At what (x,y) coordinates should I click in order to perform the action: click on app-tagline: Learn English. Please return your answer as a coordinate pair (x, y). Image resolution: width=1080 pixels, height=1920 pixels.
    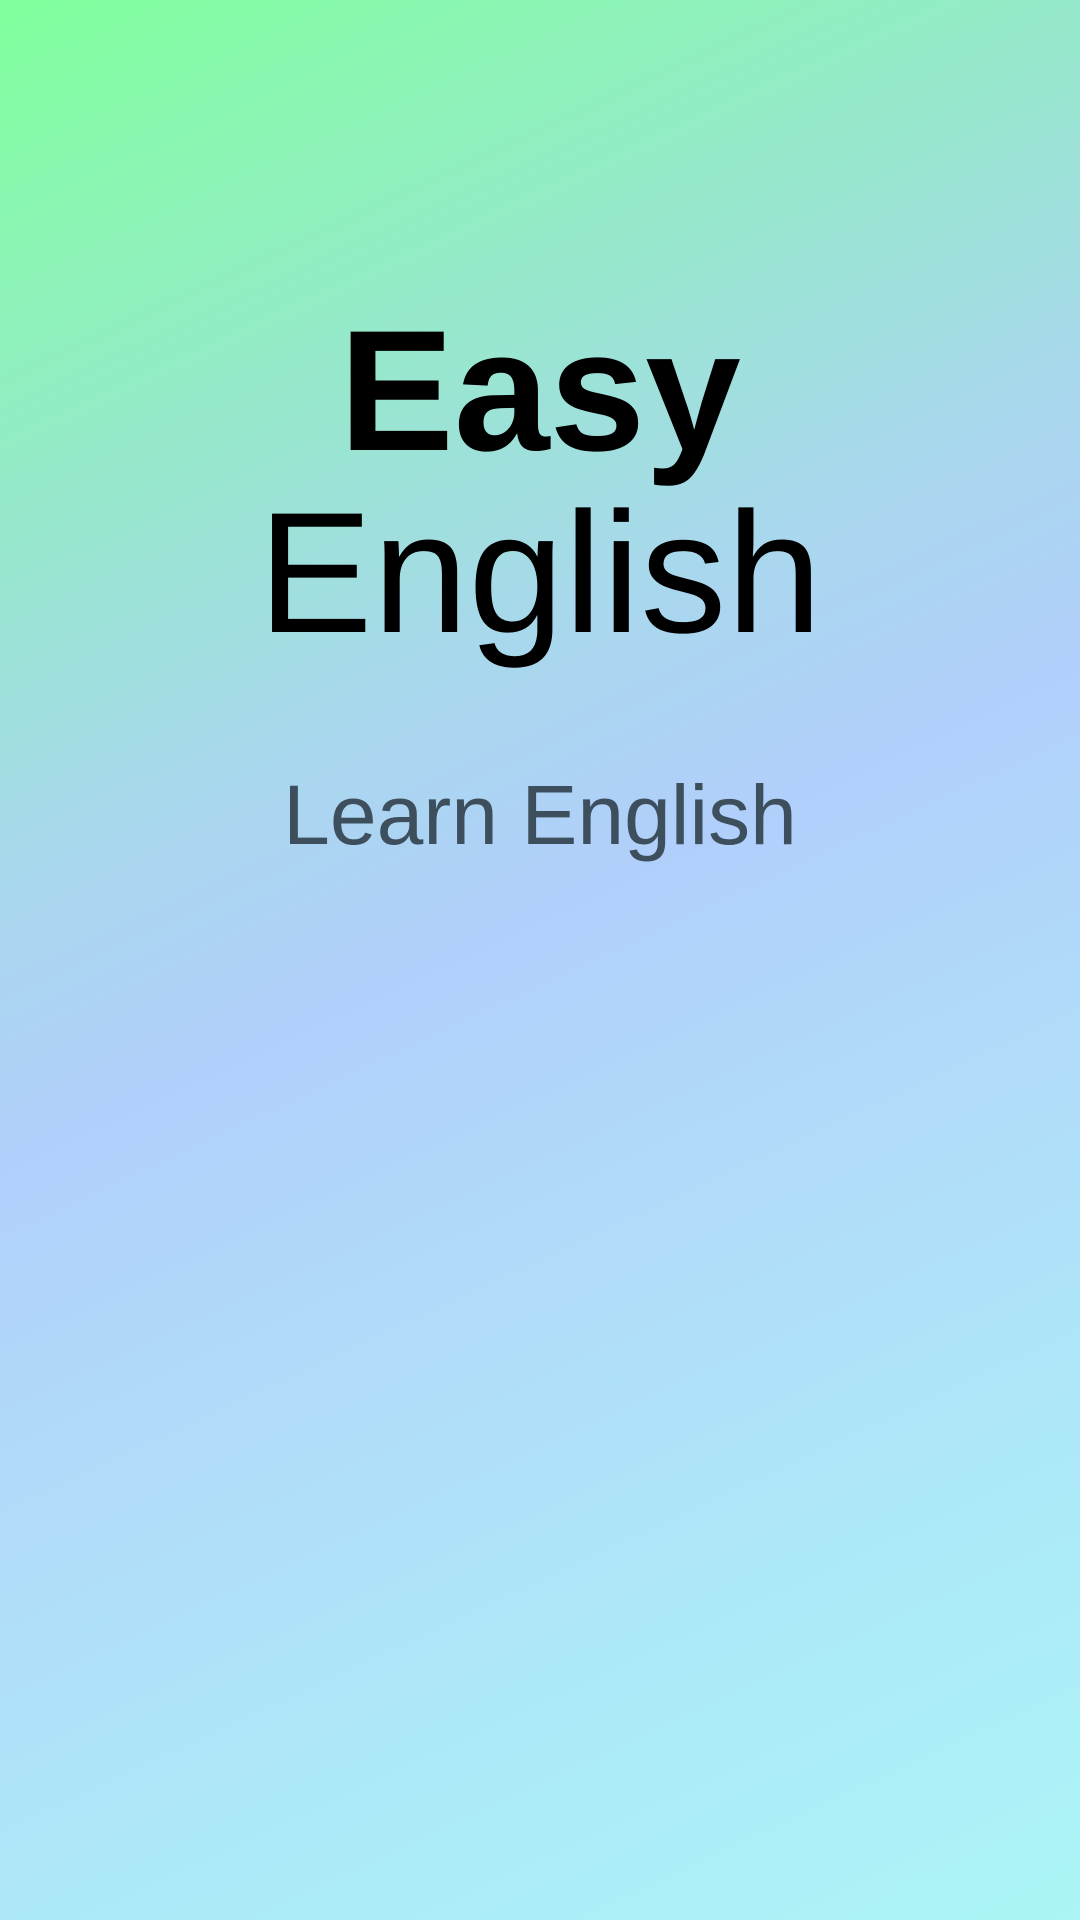
    Looking at the image, I should click on (540, 815).